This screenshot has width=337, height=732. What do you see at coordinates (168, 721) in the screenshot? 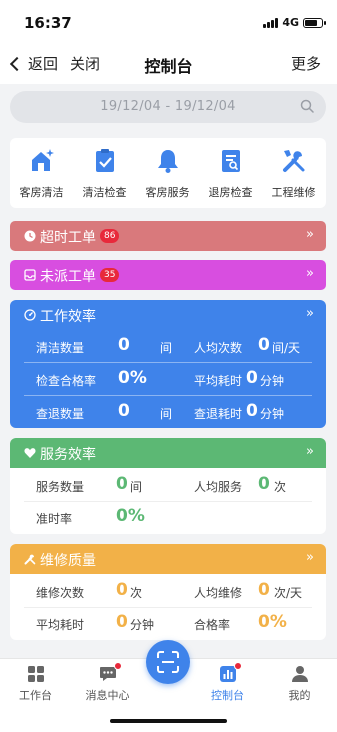
I see `home-indicator` at bounding box center [168, 721].